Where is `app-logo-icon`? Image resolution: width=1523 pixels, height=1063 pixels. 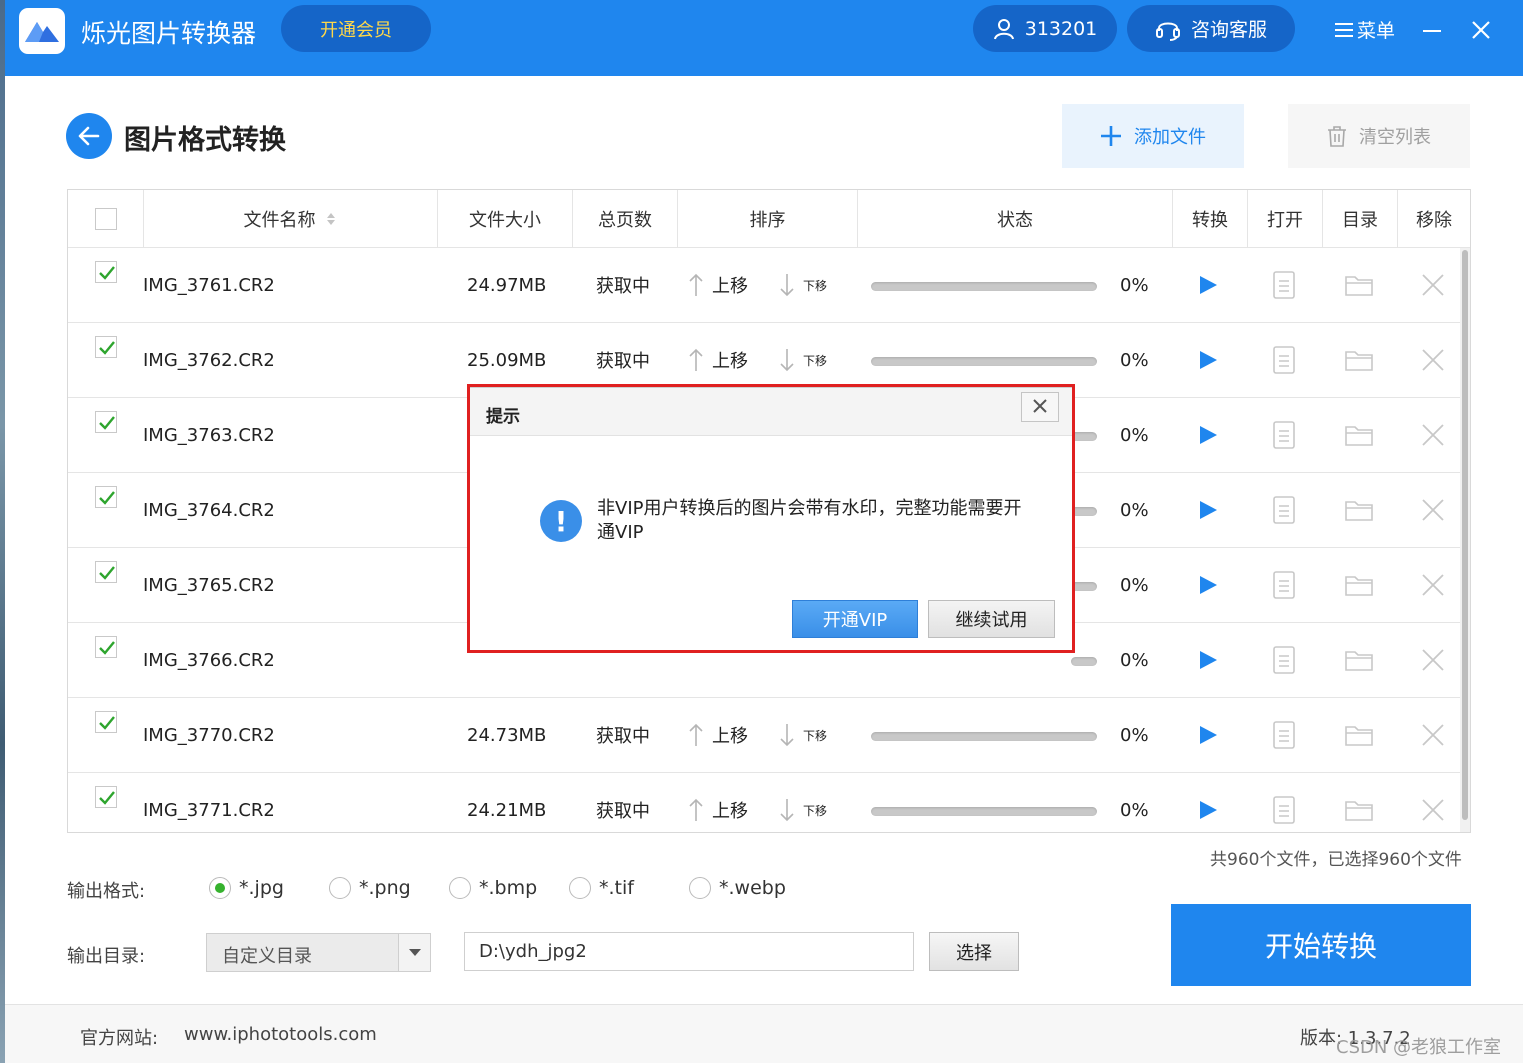 app-logo-icon is located at coordinates (42, 31).